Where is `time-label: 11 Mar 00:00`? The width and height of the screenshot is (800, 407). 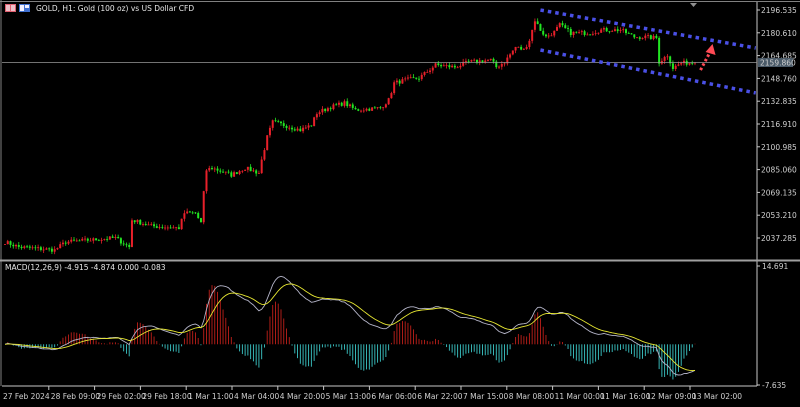
time-label: 11 Mar 00:00 is located at coordinates (580, 396).